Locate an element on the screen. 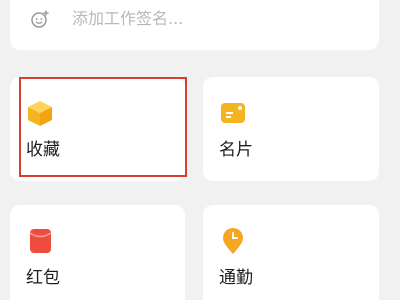 The image size is (400, 300). commute-label: 通勤 is located at coordinates (236, 278).